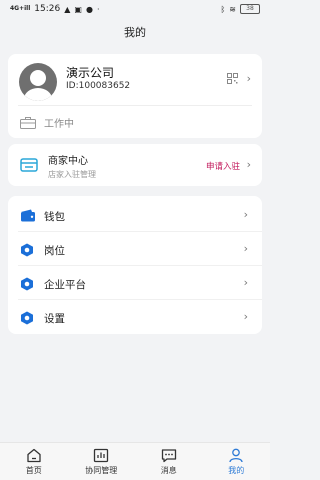 The image size is (320, 480). Describe the element at coordinates (72, 174) in the screenshot. I see `merchant-subtitle: 店家入驻管理` at that location.